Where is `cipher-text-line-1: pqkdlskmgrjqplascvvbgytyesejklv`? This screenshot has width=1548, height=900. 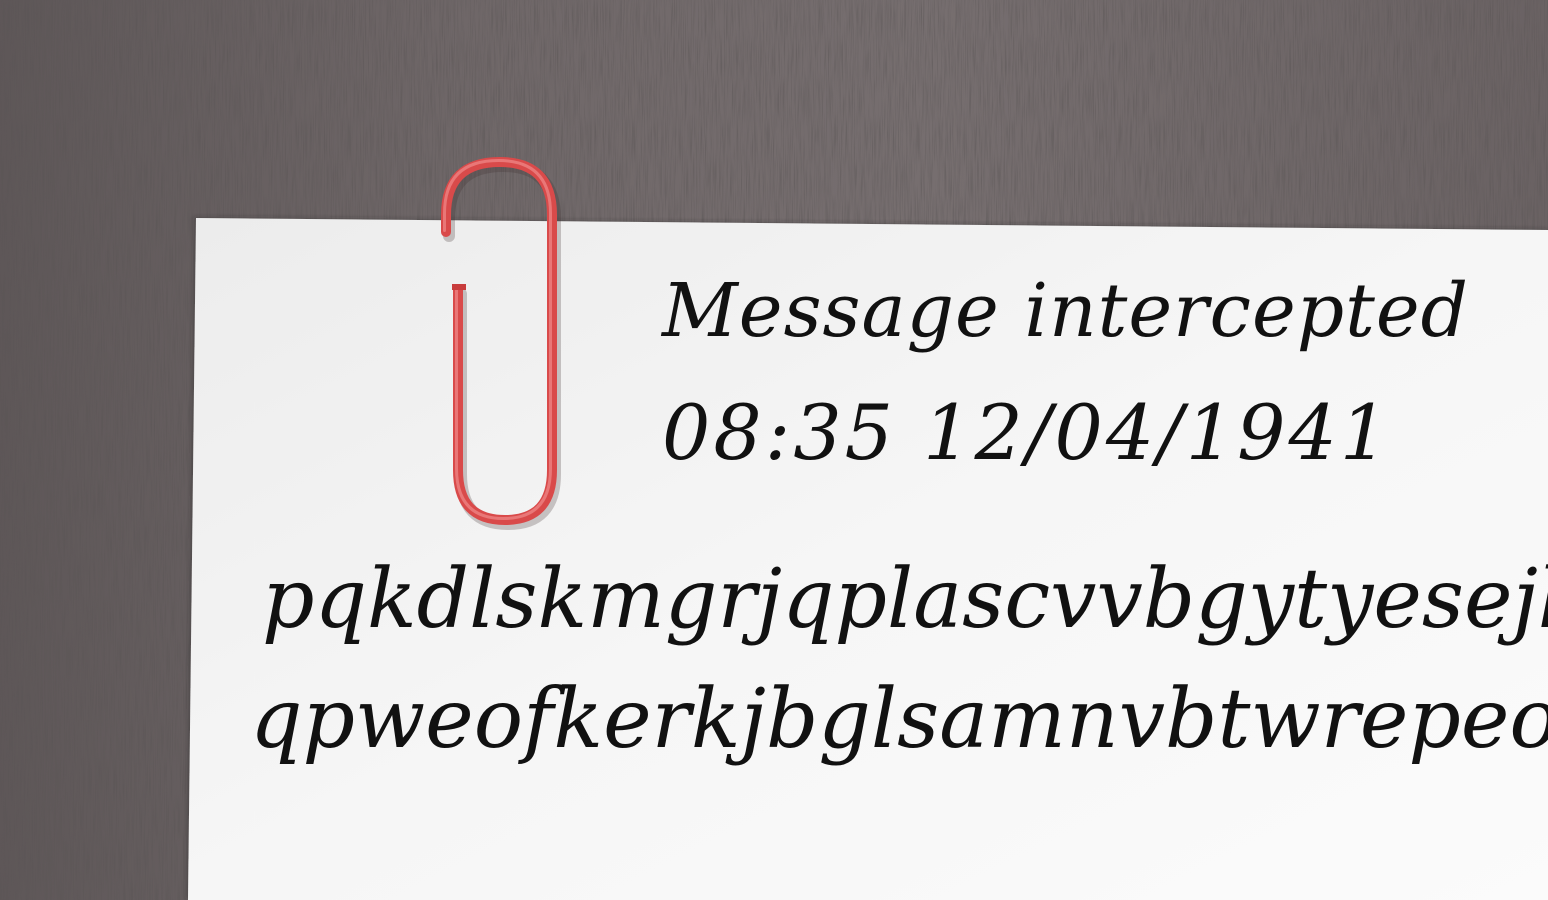 cipher-text-line-1: pqkdlskmgrjqplascvvbgytyesejklv is located at coordinates (905, 599).